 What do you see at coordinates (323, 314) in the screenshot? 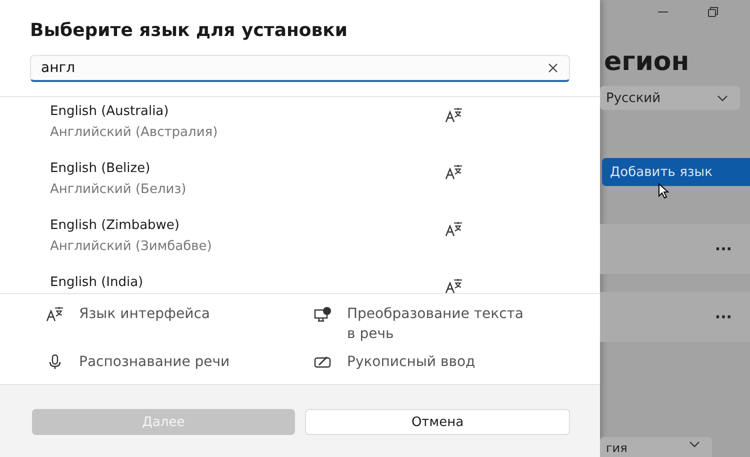
I see `monitor-icon` at bounding box center [323, 314].